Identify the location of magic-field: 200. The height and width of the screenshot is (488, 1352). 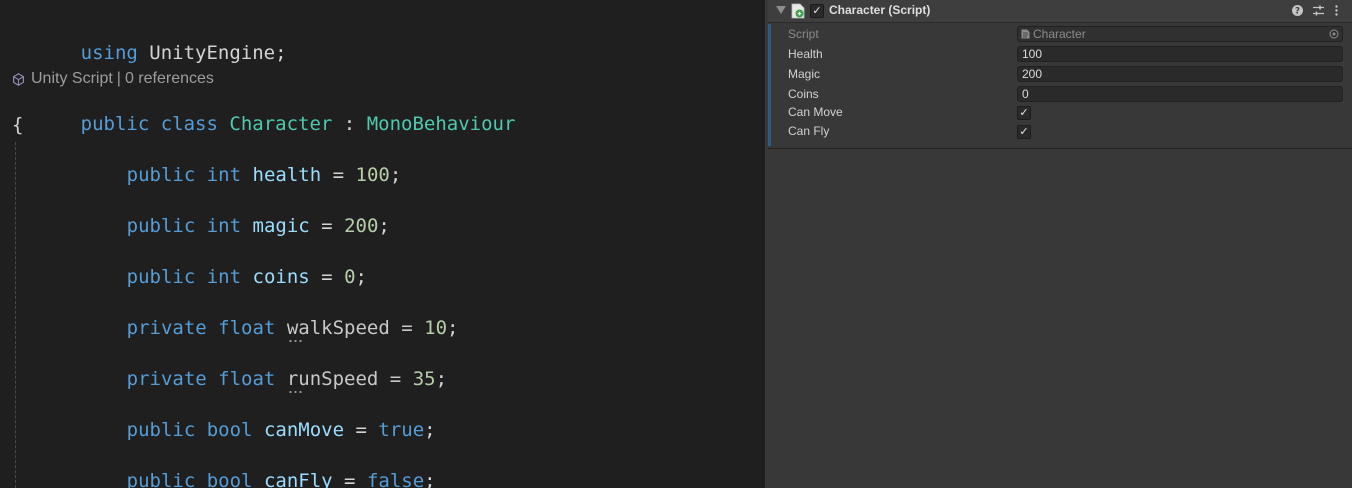
(1180, 74).